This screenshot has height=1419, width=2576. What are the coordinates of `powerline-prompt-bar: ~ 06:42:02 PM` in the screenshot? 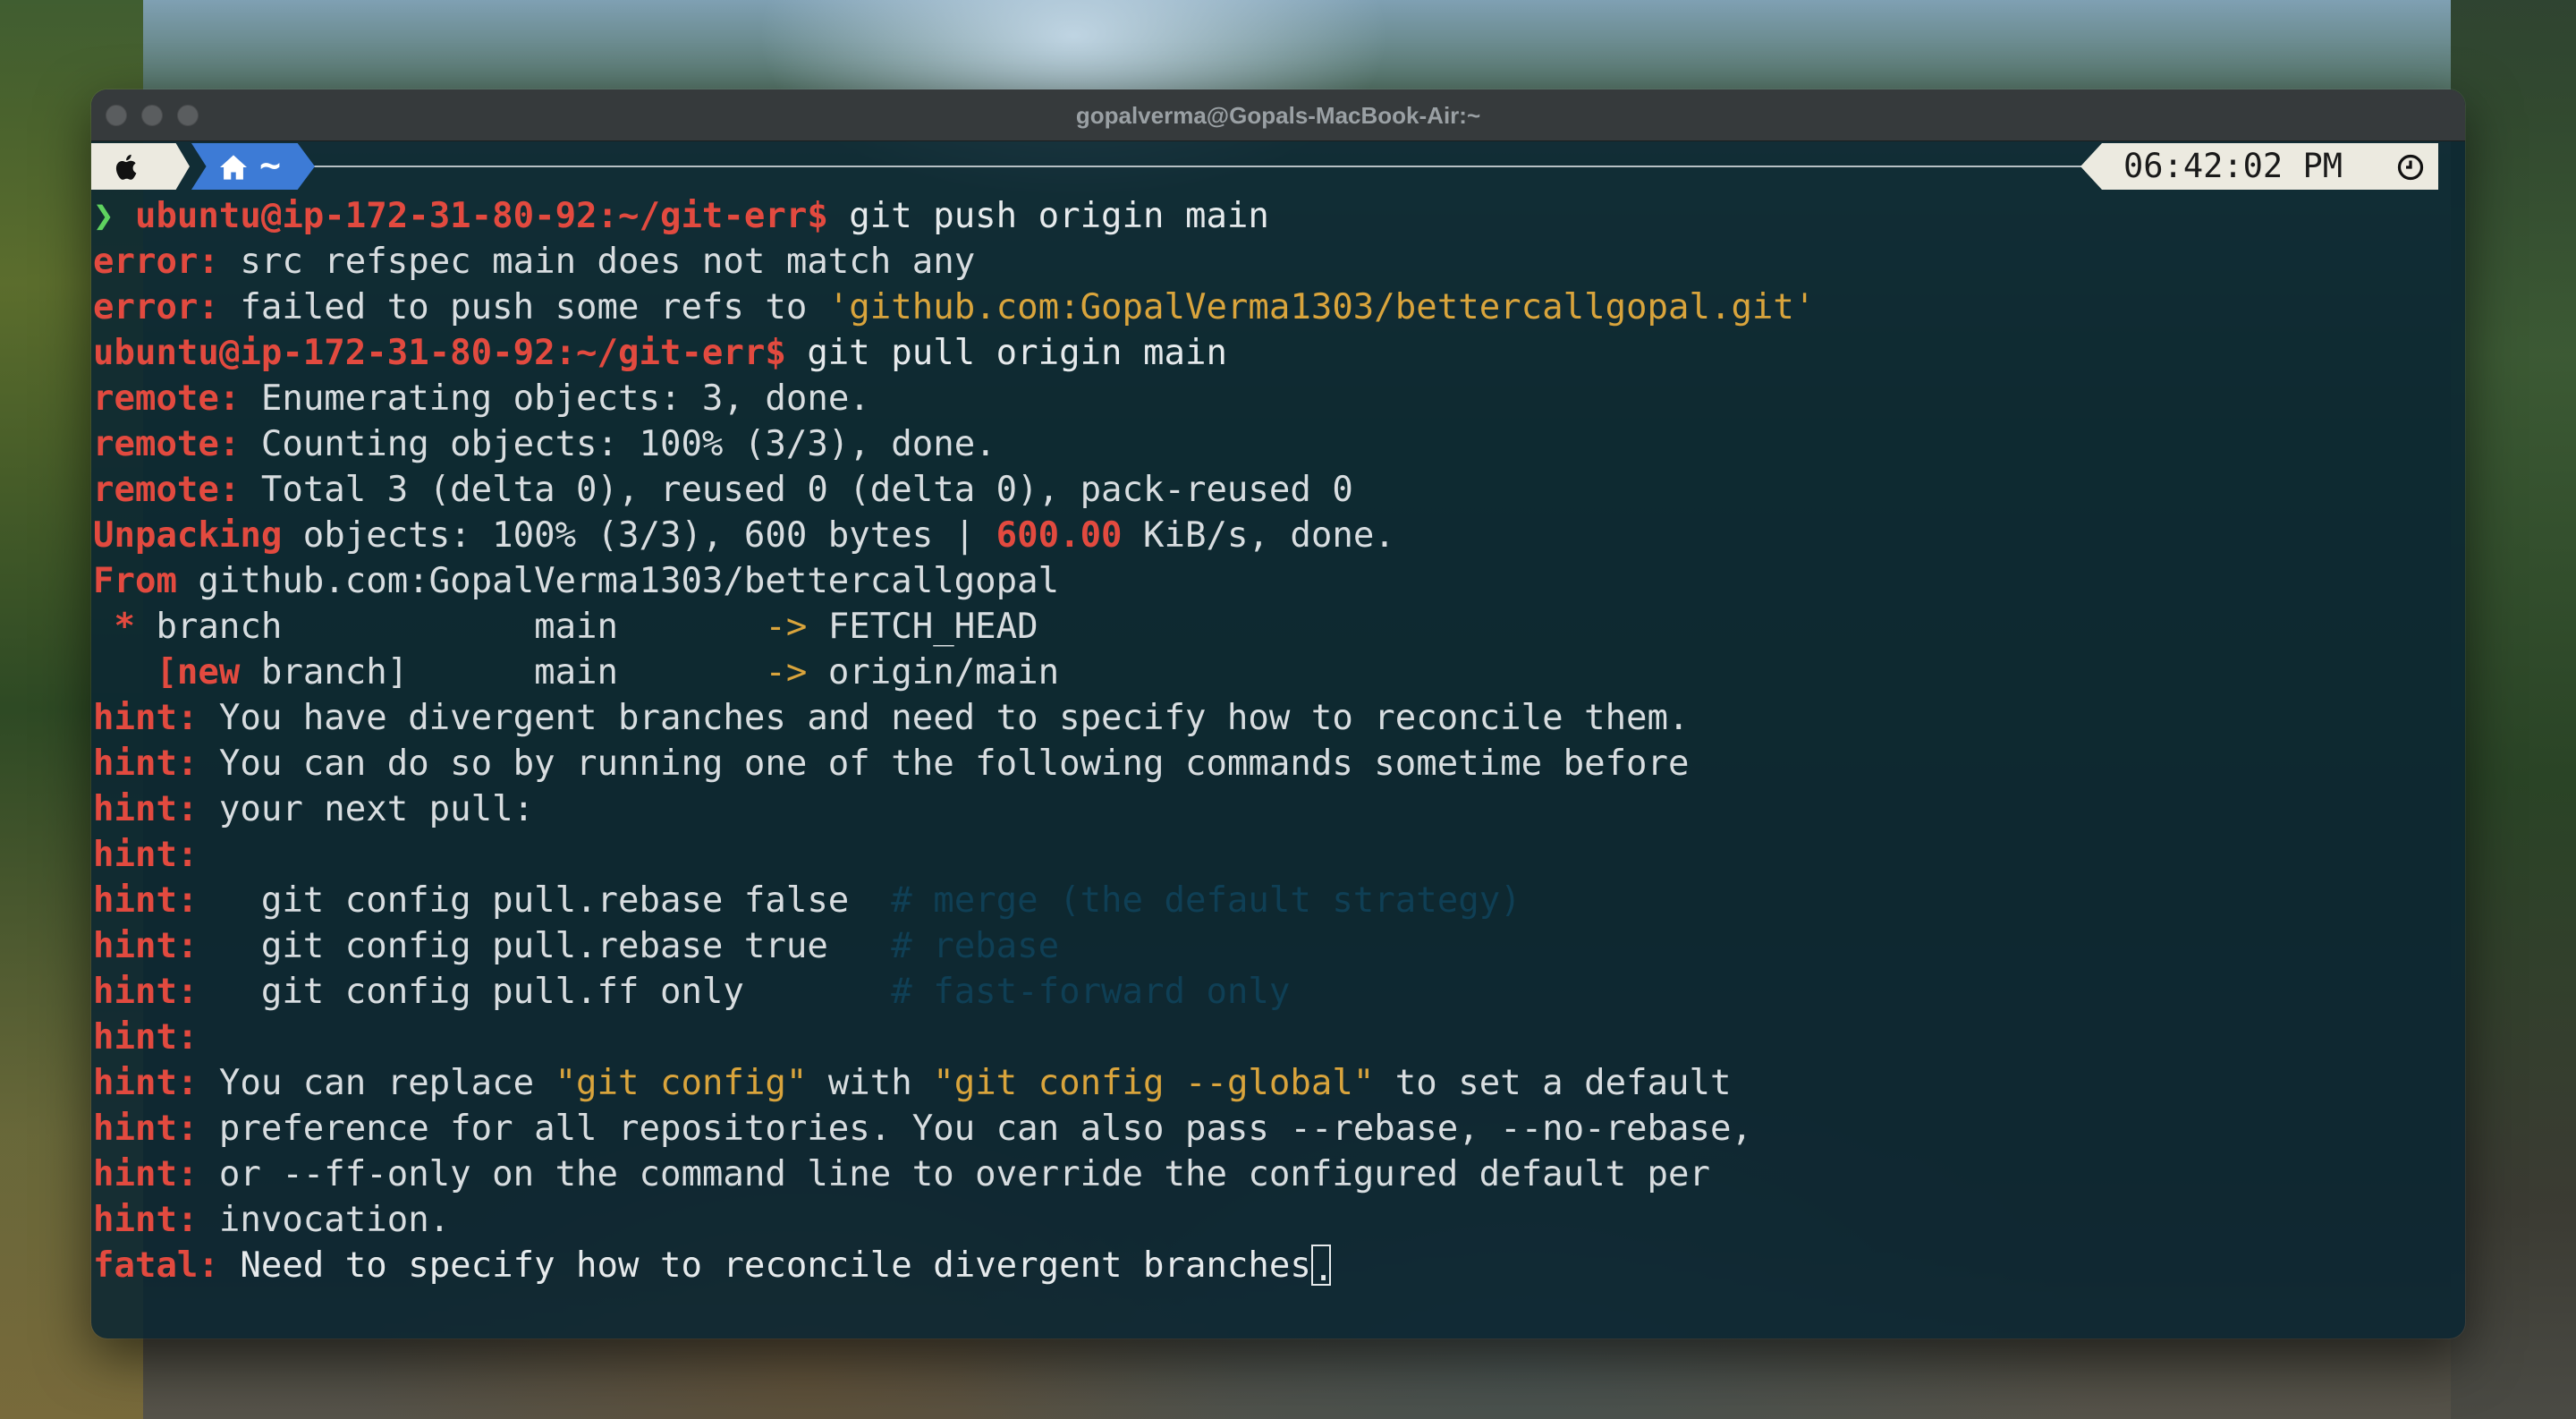 It's located at (1278, 166).